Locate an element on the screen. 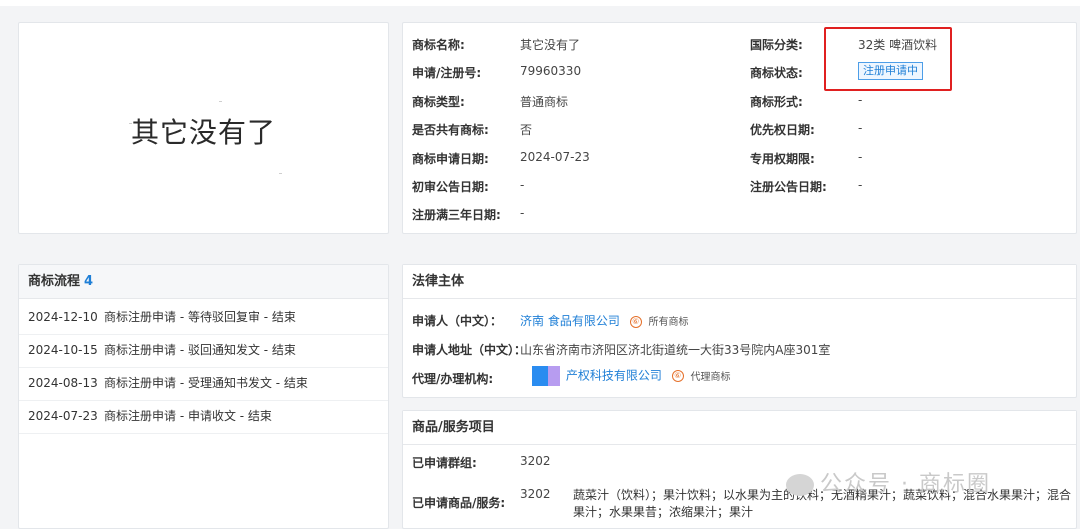  legal-title: 法律主体 is located at coordinates (438, 281).